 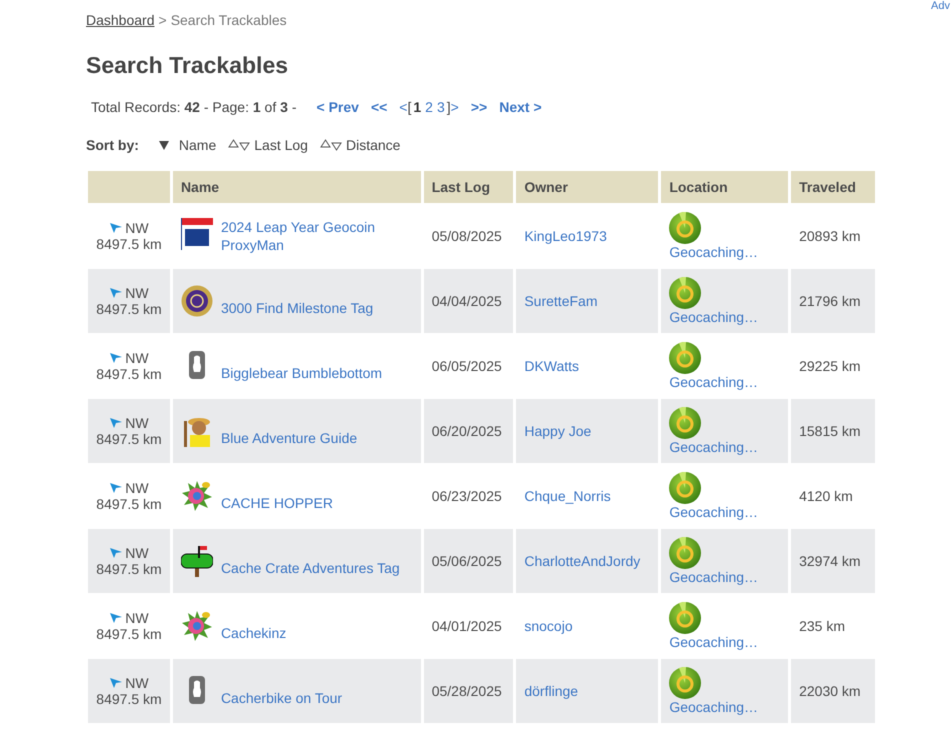 What do you see at coordinates (479, 107) in the screenshot?
I see `last-page-link: >>` at bounding box center [479, 107].